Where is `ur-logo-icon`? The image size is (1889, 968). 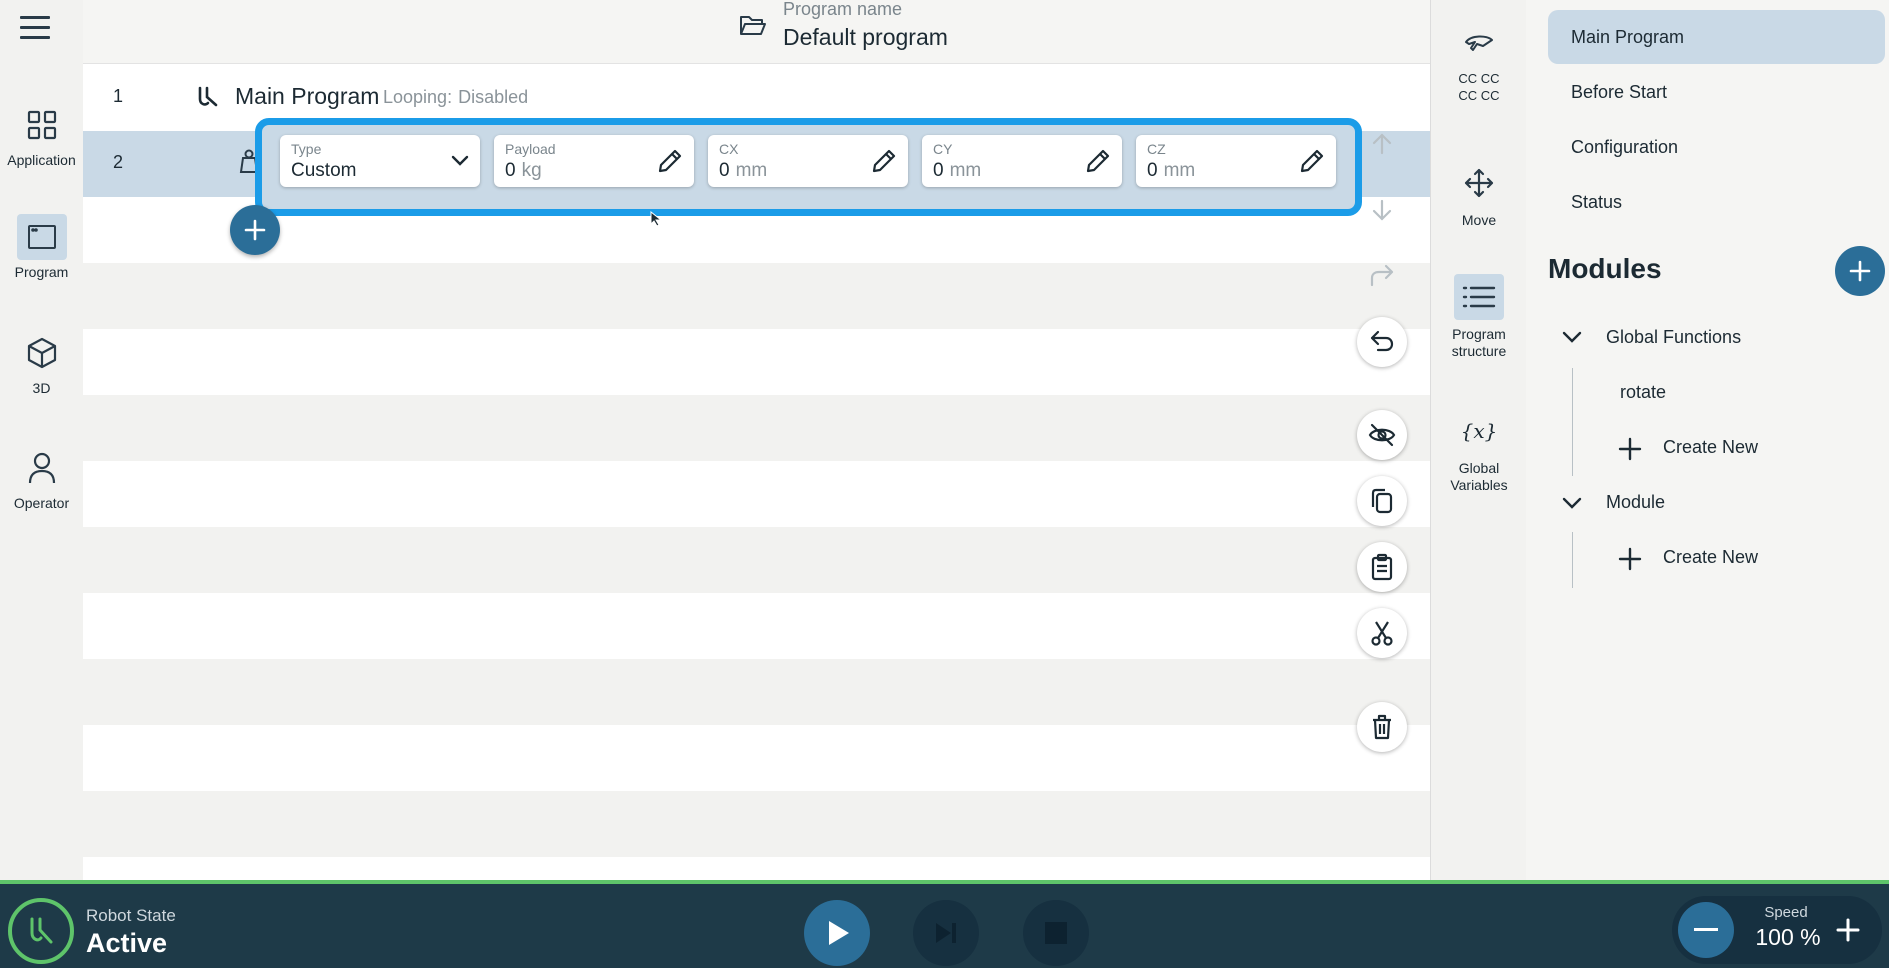 ur-logo-icon is located at coordinates (41, 931).